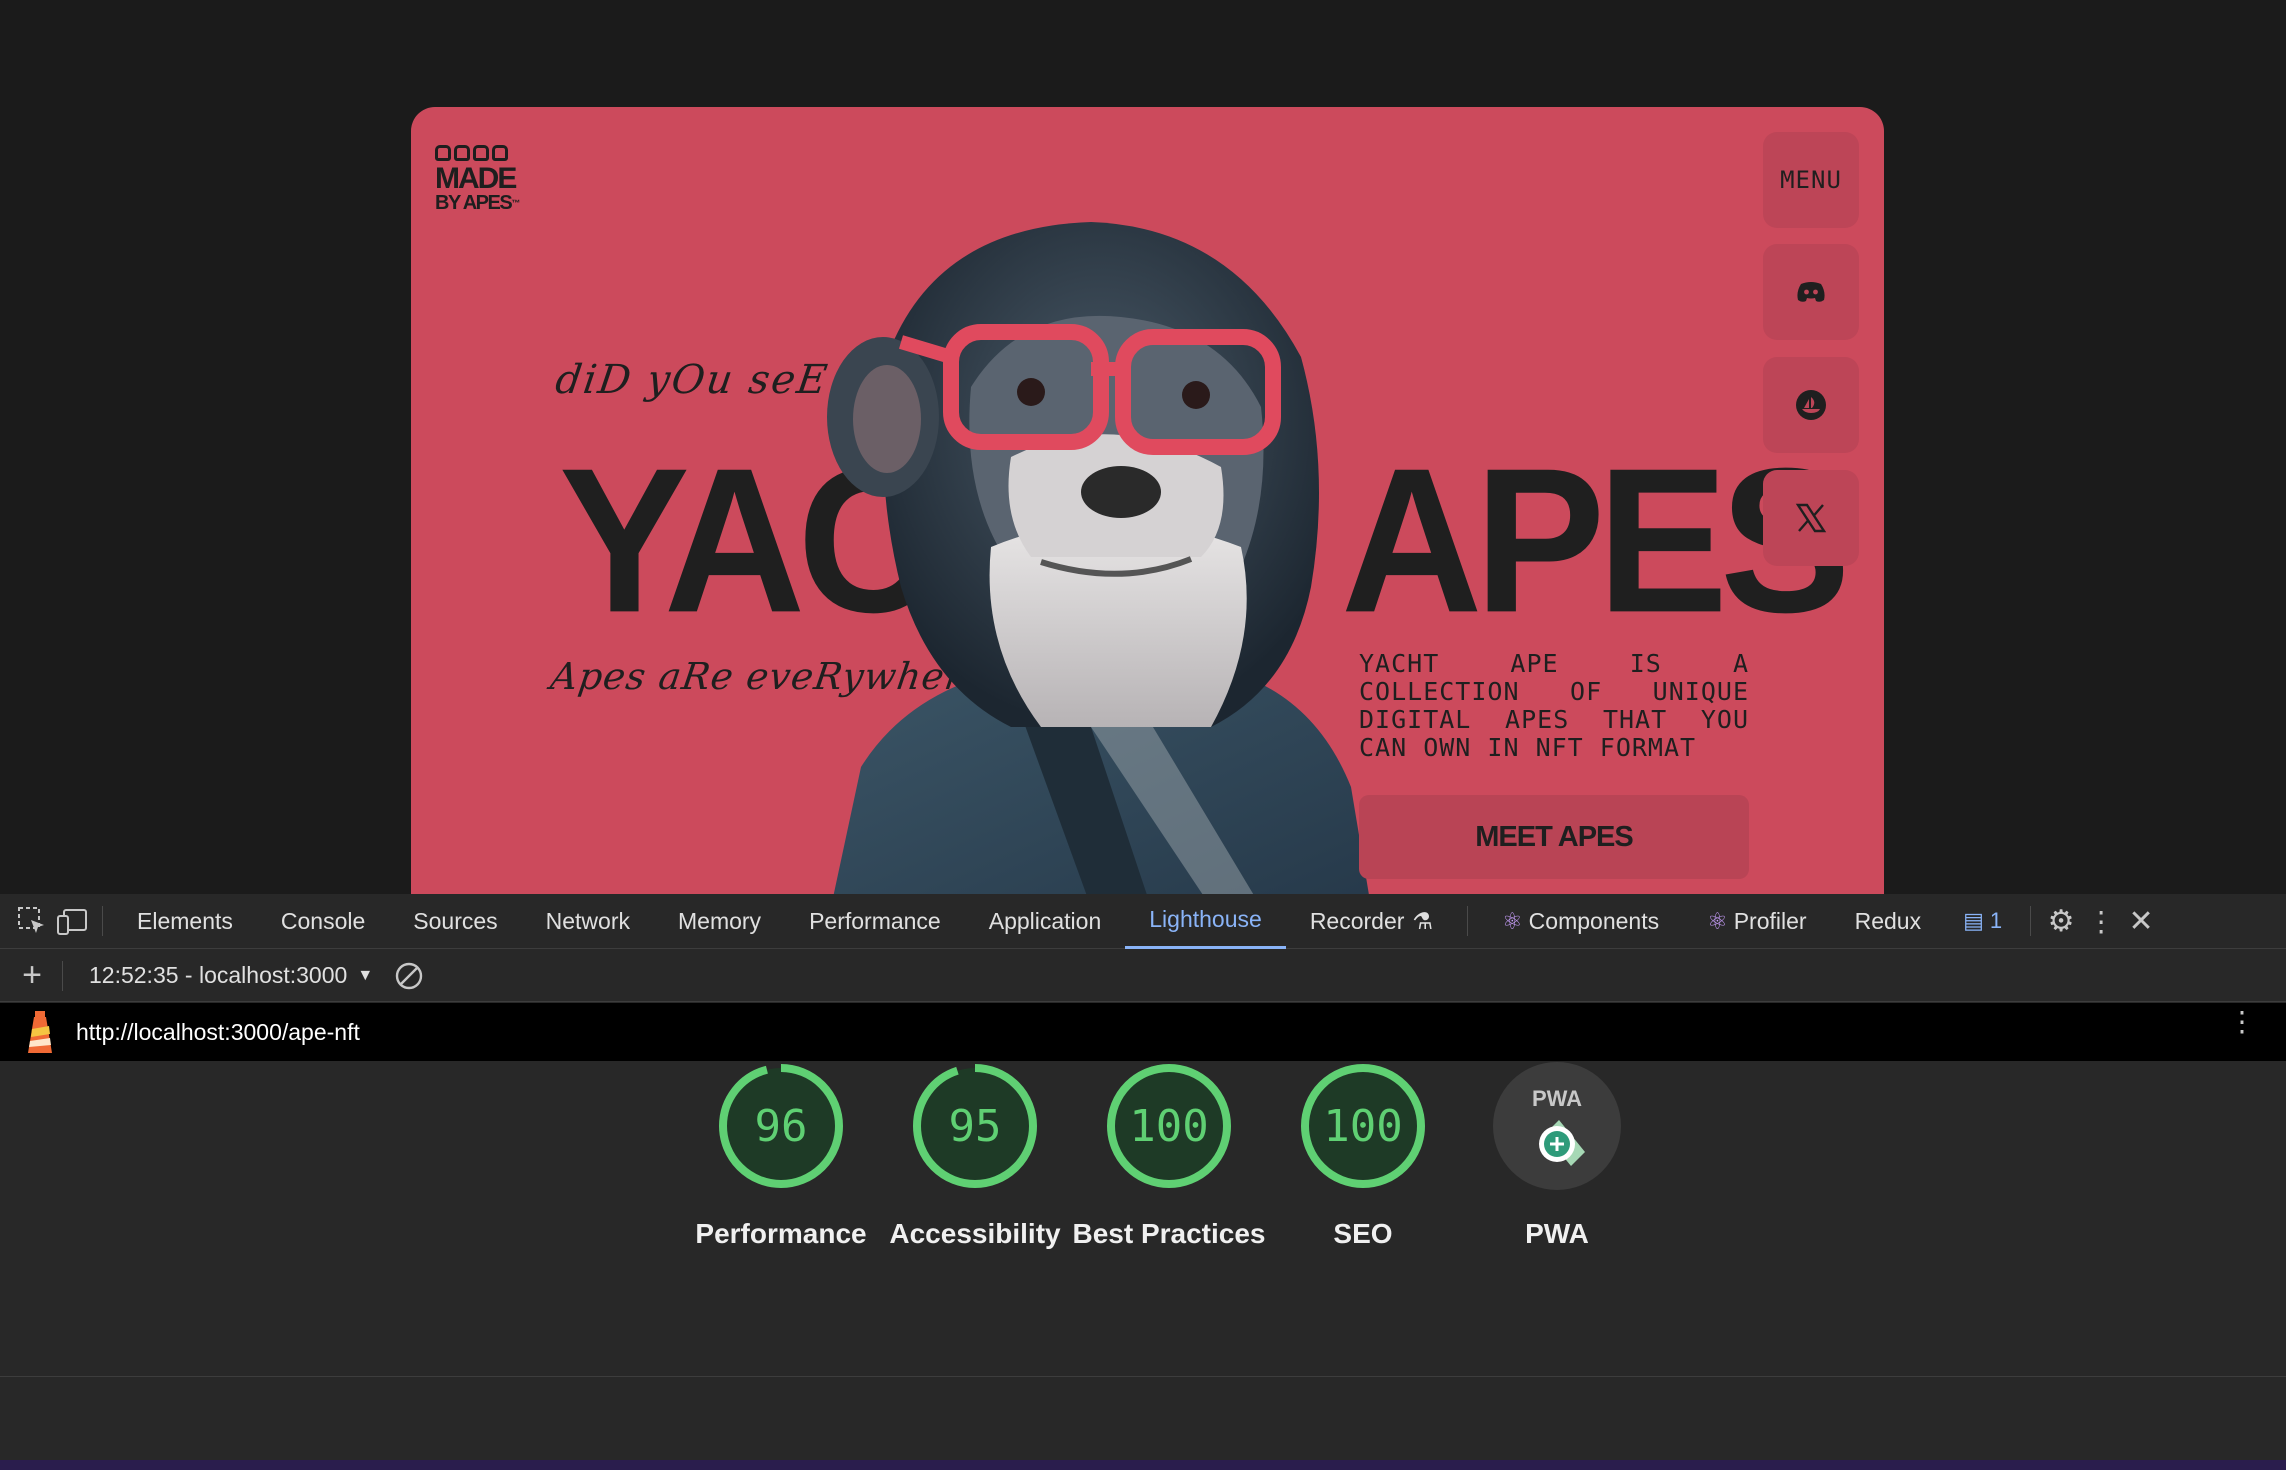  I want to click on score-best-practices: 100 Best Practices, so click(1169, 1166).